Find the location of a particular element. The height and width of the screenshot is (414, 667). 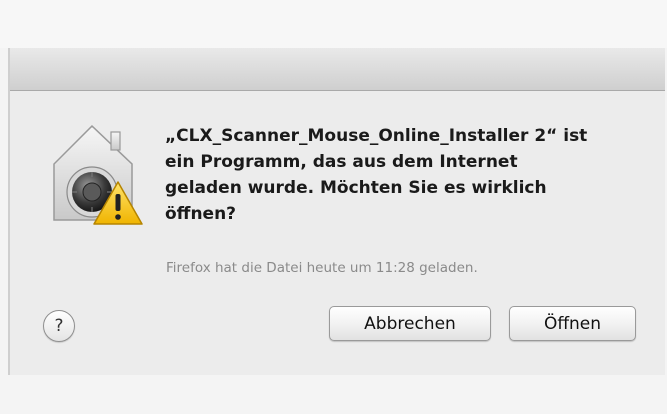

cancel-button-label: Abbrechen is located at coordinates (410, 323).